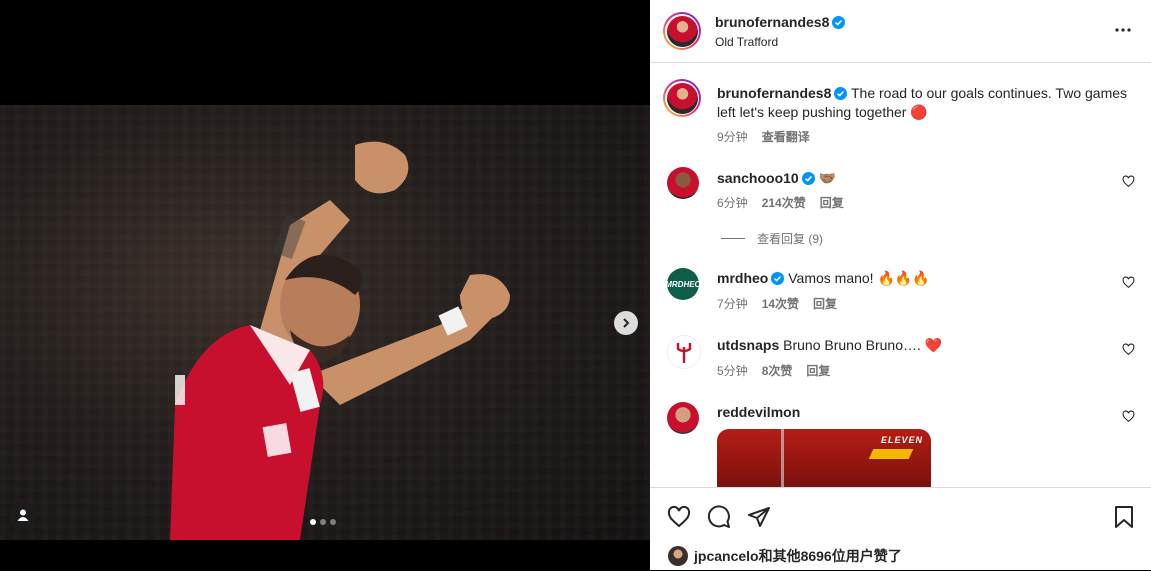 This screenshot has height=571, width=1151. Describe the element at coordinates (900, 529) in the screenshot. I see `post-actions: jpcancelo和其他8696位用户赞了` at that location.